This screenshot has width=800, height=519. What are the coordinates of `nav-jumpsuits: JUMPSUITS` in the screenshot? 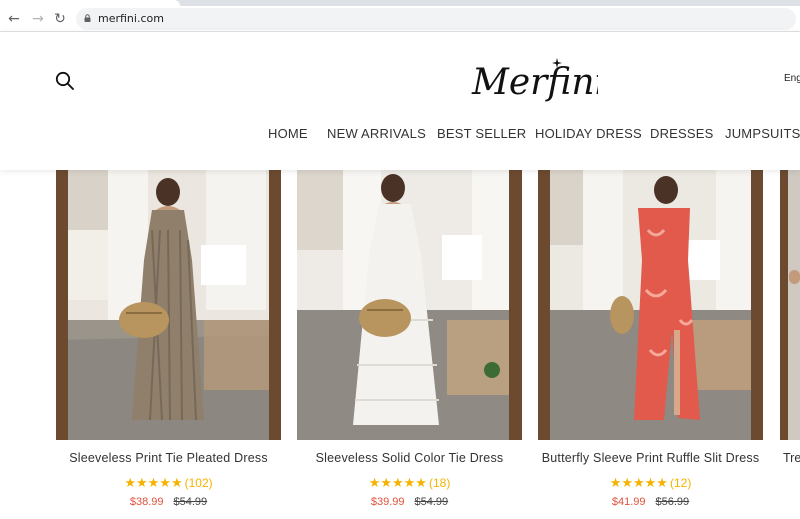 It's located at (762, 133).